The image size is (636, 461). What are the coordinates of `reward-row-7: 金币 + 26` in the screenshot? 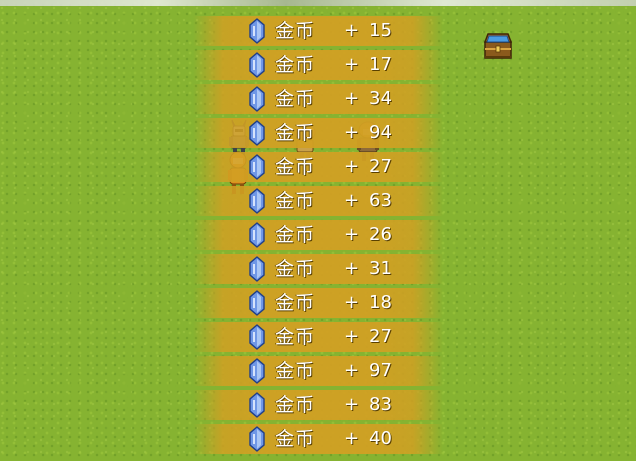 It's located at (318, 235).